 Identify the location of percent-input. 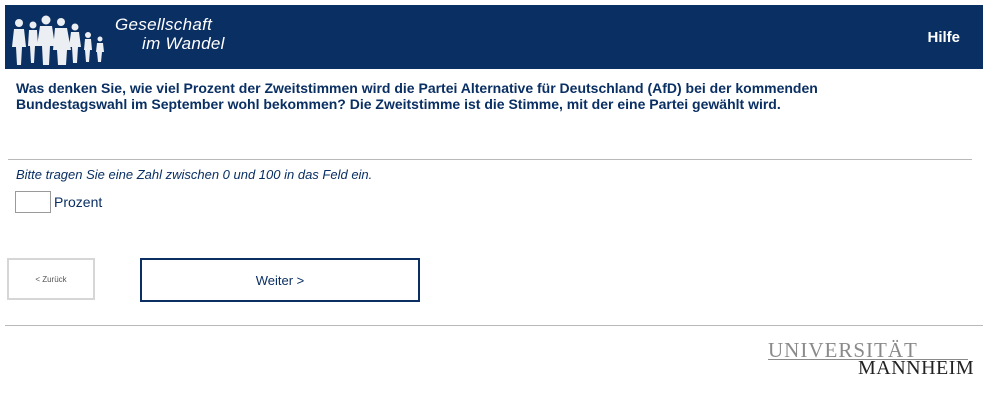
(33, 202).